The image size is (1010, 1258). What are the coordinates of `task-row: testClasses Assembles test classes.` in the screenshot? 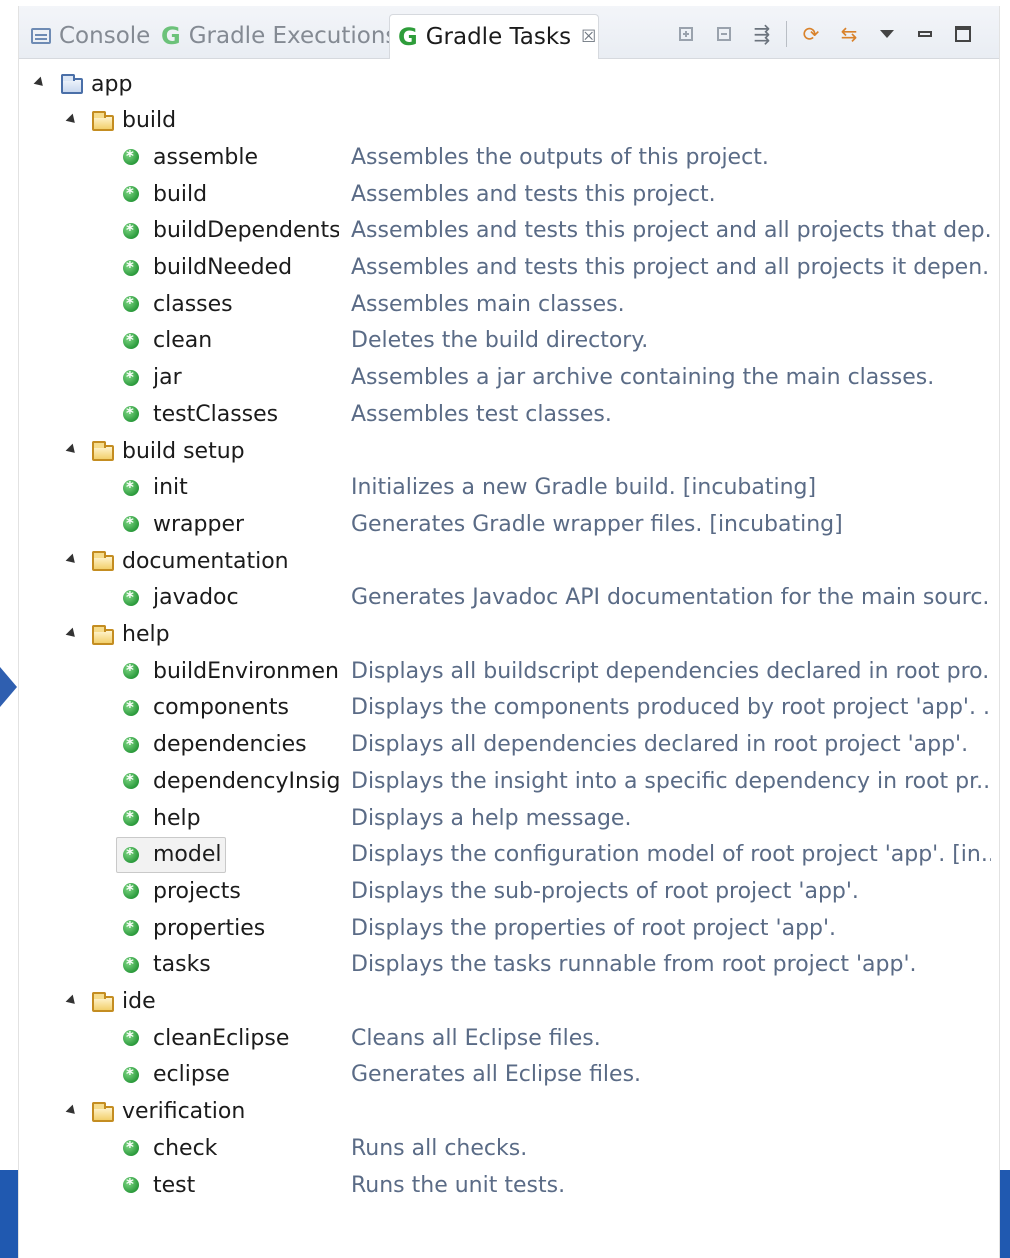 It's located at (509, 414).